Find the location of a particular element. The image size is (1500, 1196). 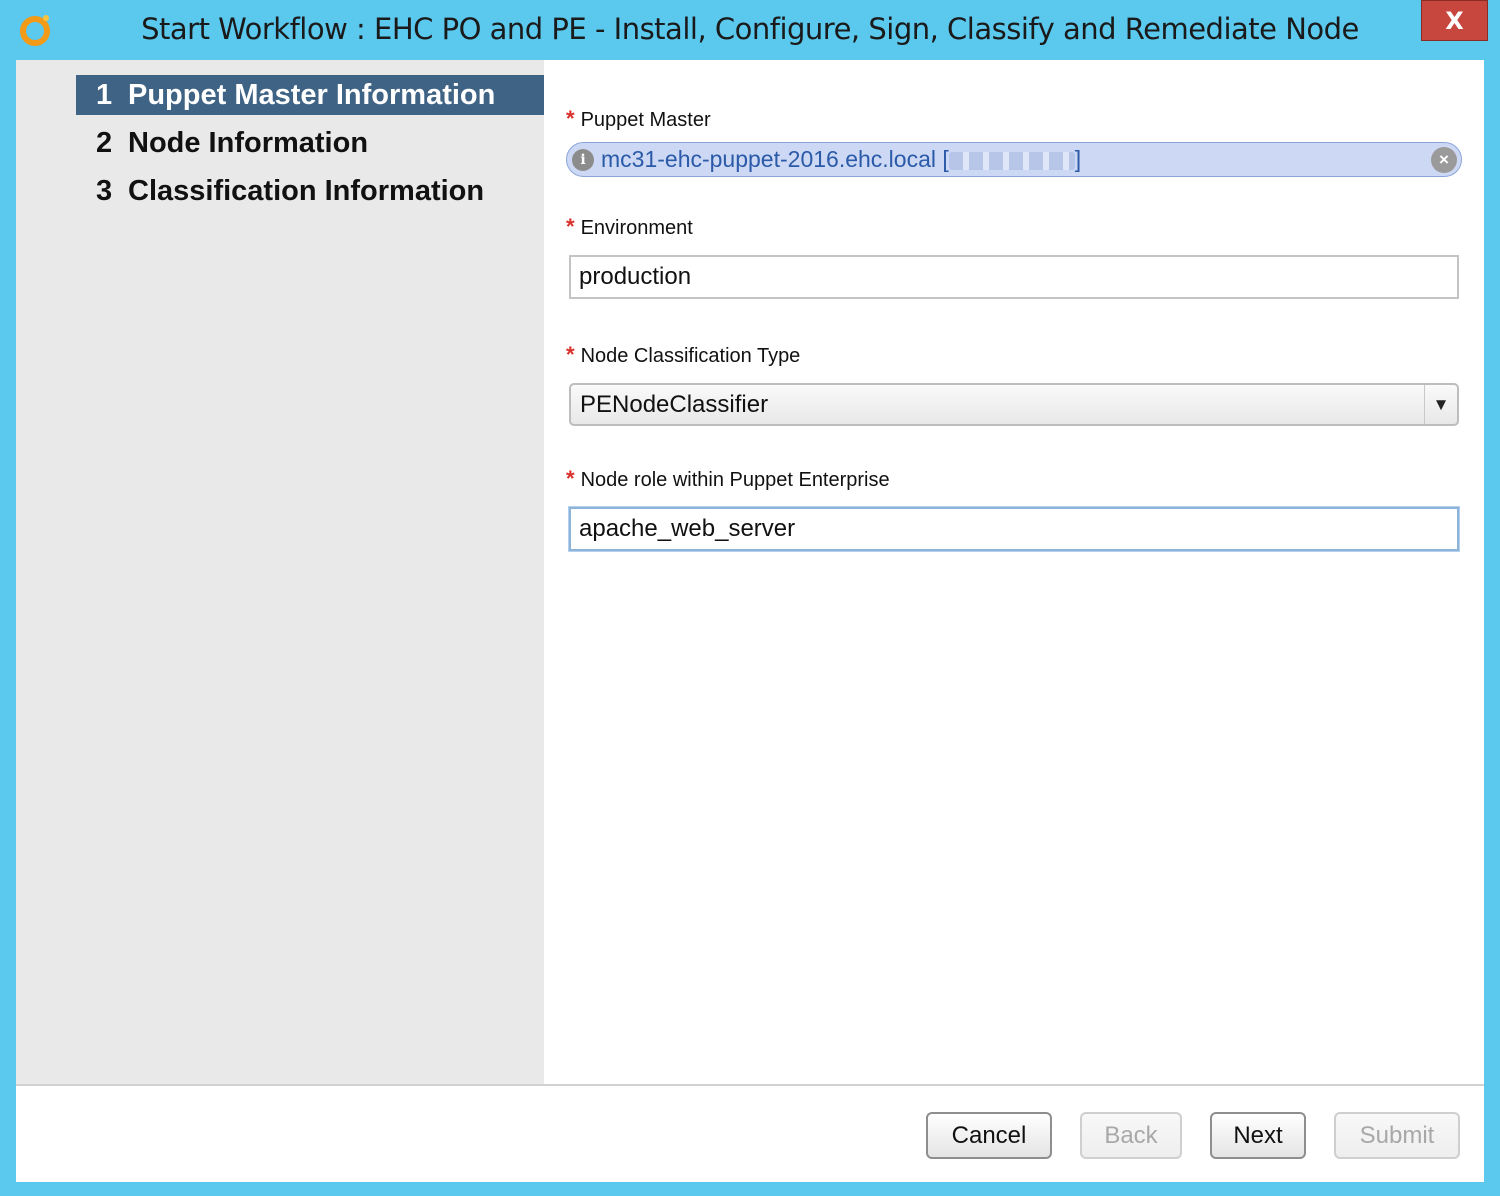

node-classification-type-label: * Node Classification Type is located at coordinates (683, 354).